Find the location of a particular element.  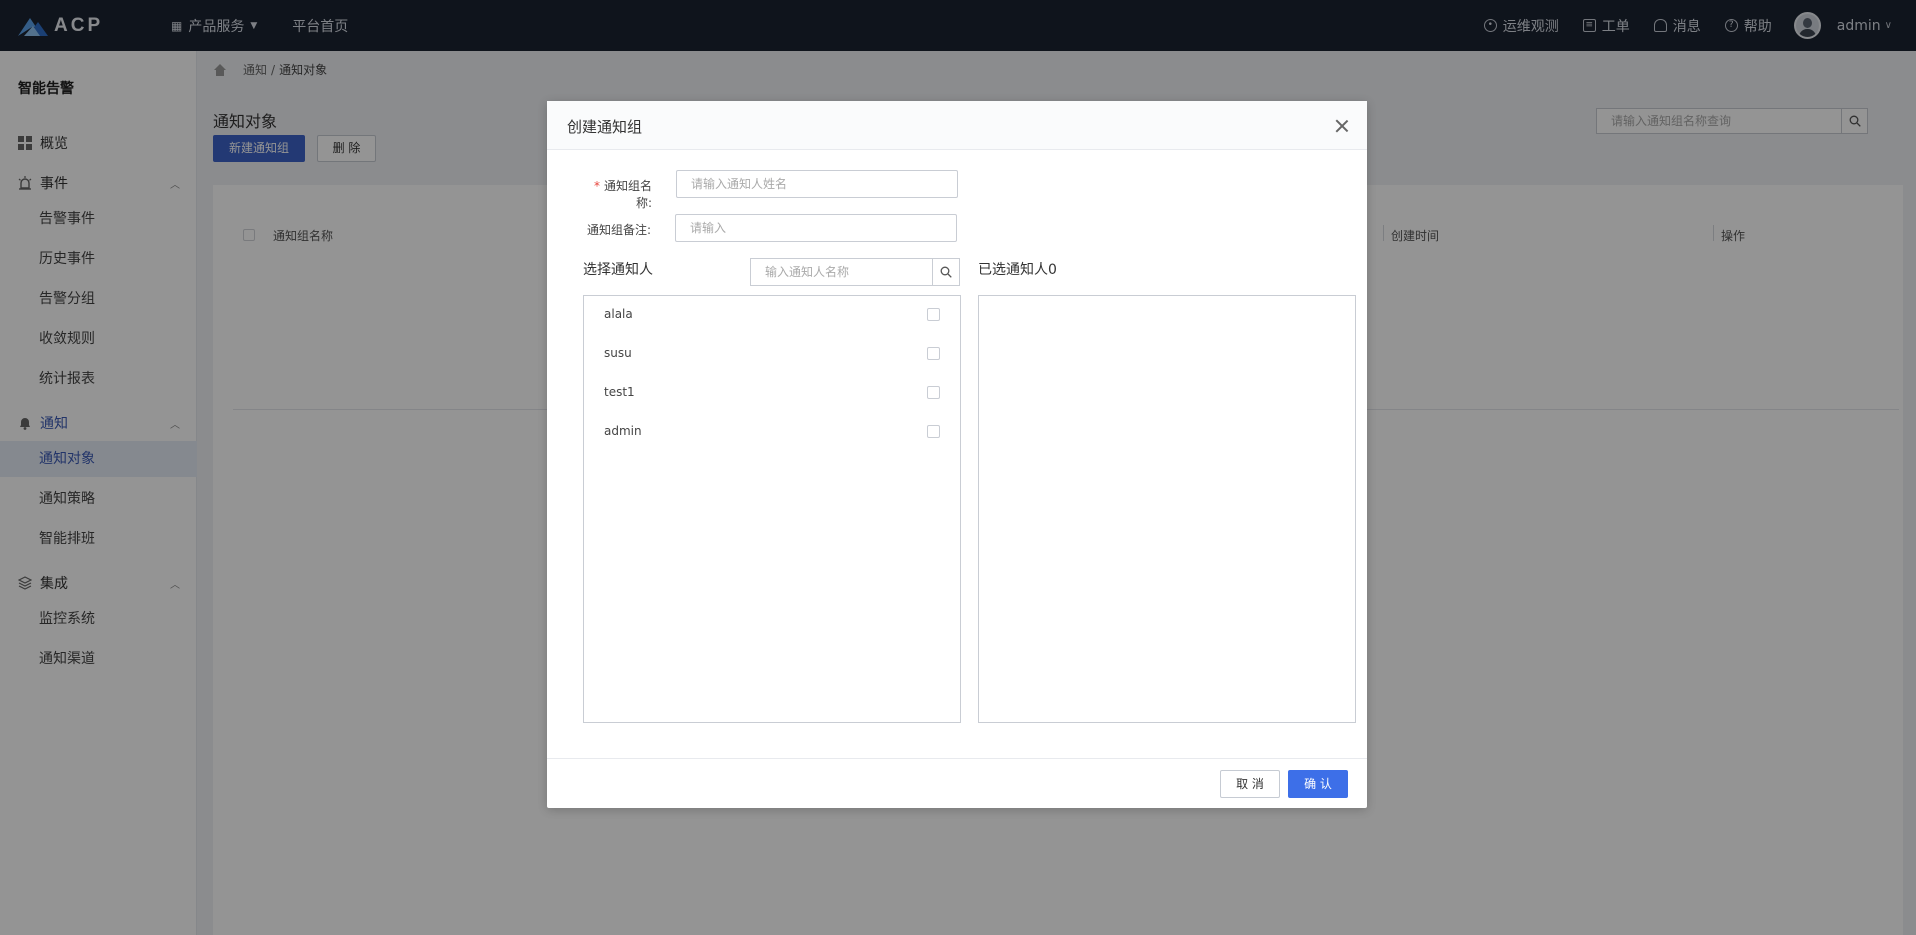

dialog-title: 创建通知组 is located at coordinates (605, 127).